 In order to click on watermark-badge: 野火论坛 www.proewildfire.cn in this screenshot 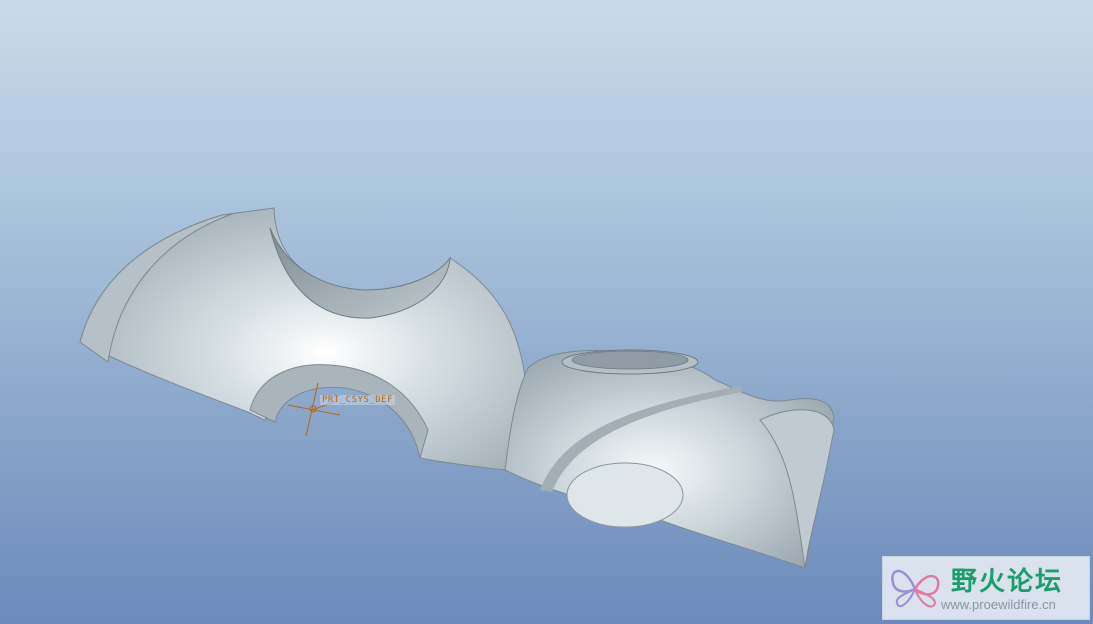, I will do `click(986, 588)`.